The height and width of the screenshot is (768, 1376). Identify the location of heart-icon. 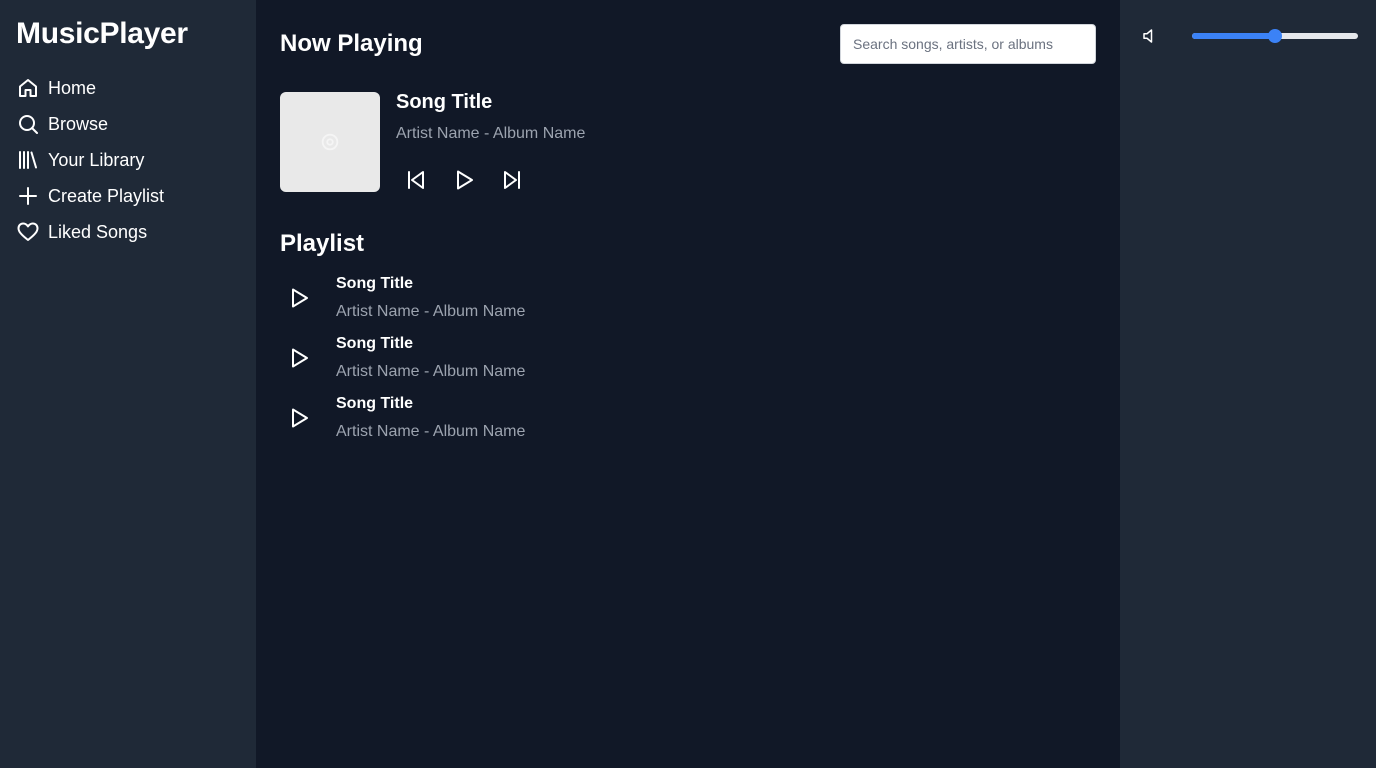
(28, 232).